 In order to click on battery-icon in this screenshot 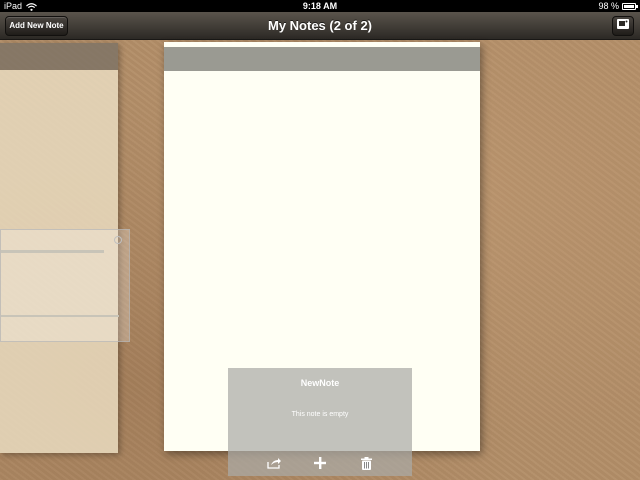, I will do `click(630, 6)`.